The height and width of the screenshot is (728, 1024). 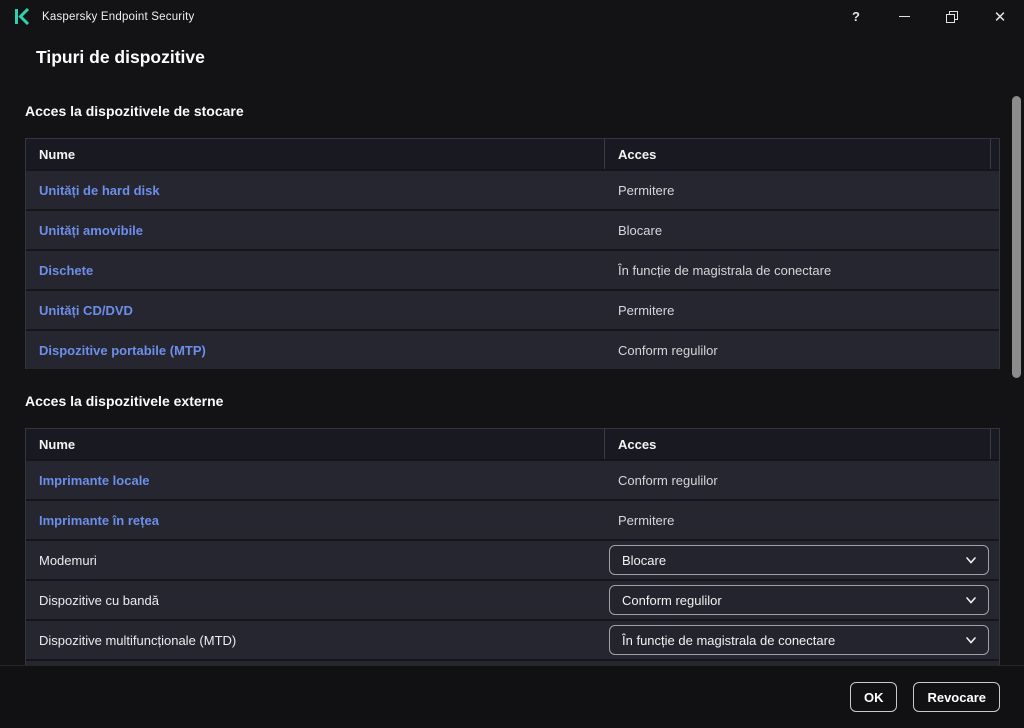 I want to click on device-link-removable: Unități amovibile, so click(x=91, y=230).